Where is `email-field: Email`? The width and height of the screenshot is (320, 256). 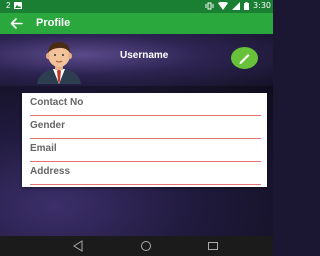 email-field: Email is located at coordinates (145, 150).